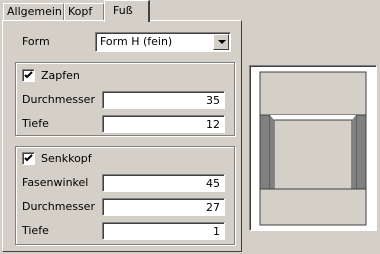 The height and width of the screenshot is (254, 380). I want to click on zapfen-checkbox, so click(28, 75).